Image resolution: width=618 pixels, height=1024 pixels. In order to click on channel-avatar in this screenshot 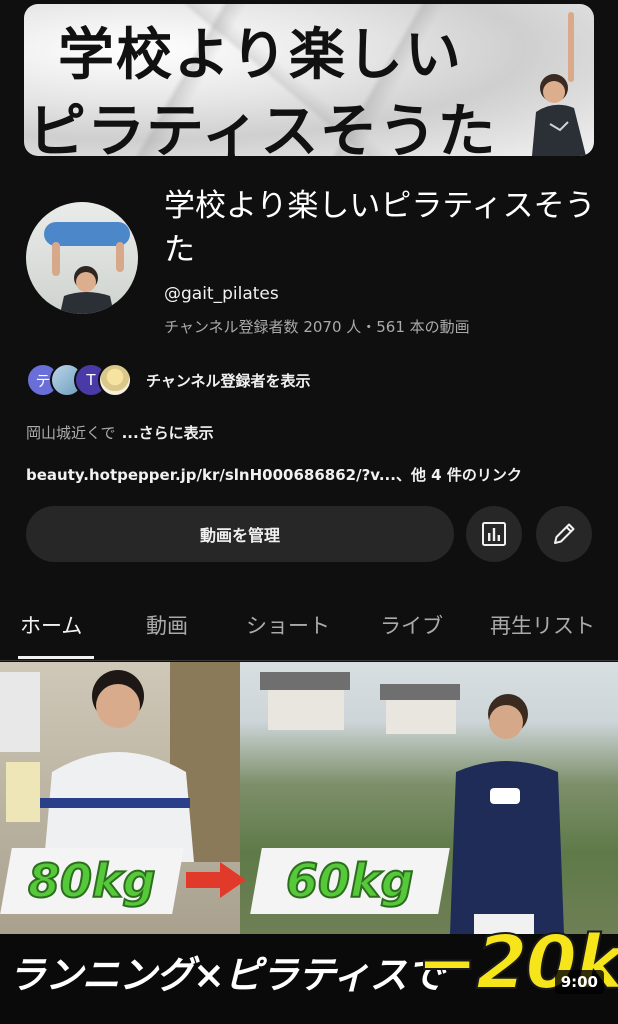, I will do `click(82, 258)`.